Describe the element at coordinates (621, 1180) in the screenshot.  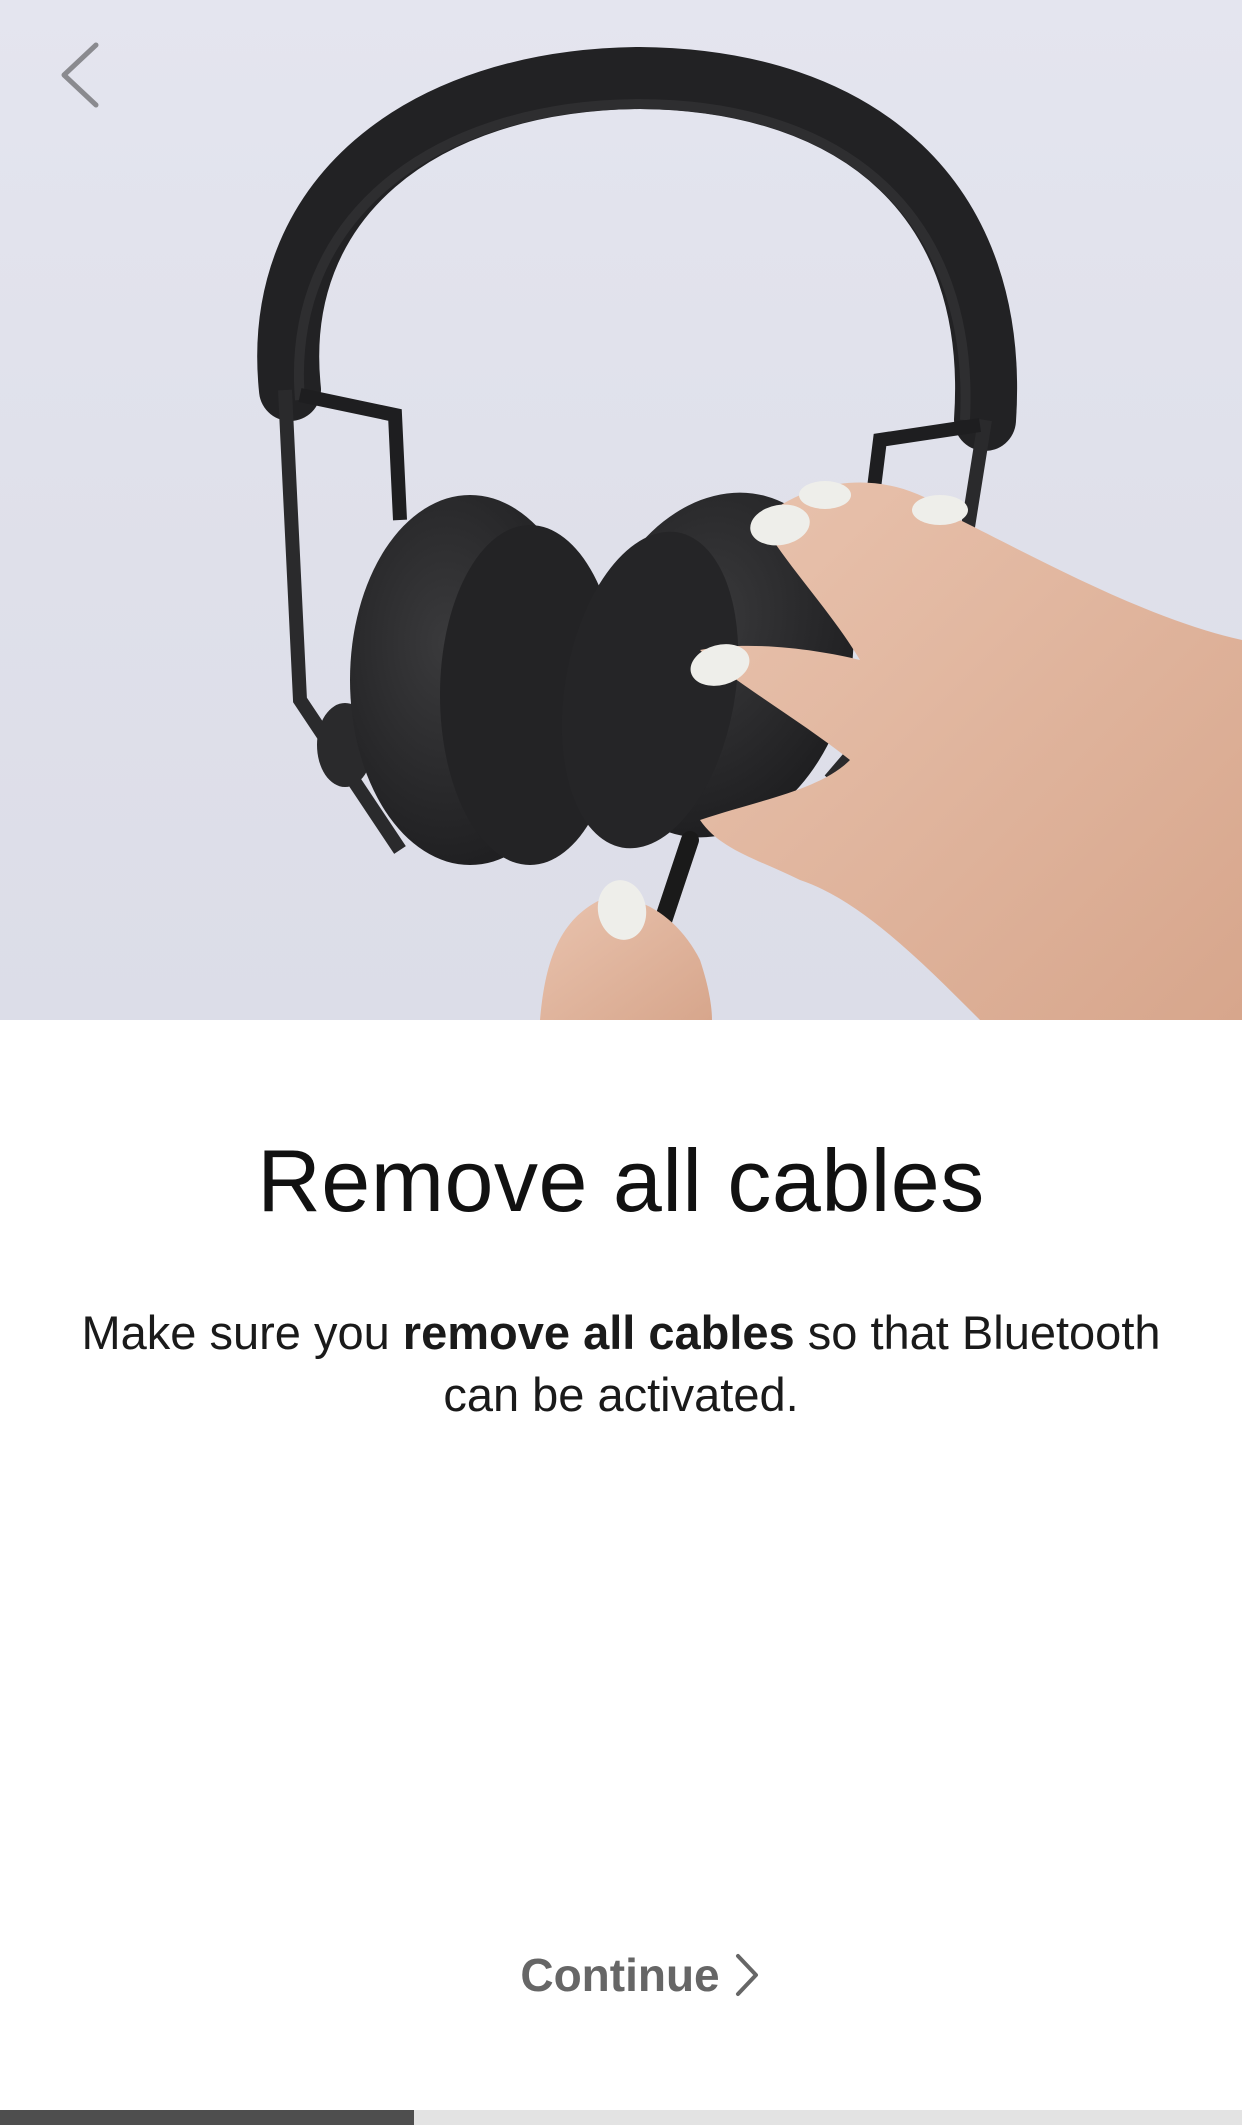
I see `page-title: Remove all cables` at that location.